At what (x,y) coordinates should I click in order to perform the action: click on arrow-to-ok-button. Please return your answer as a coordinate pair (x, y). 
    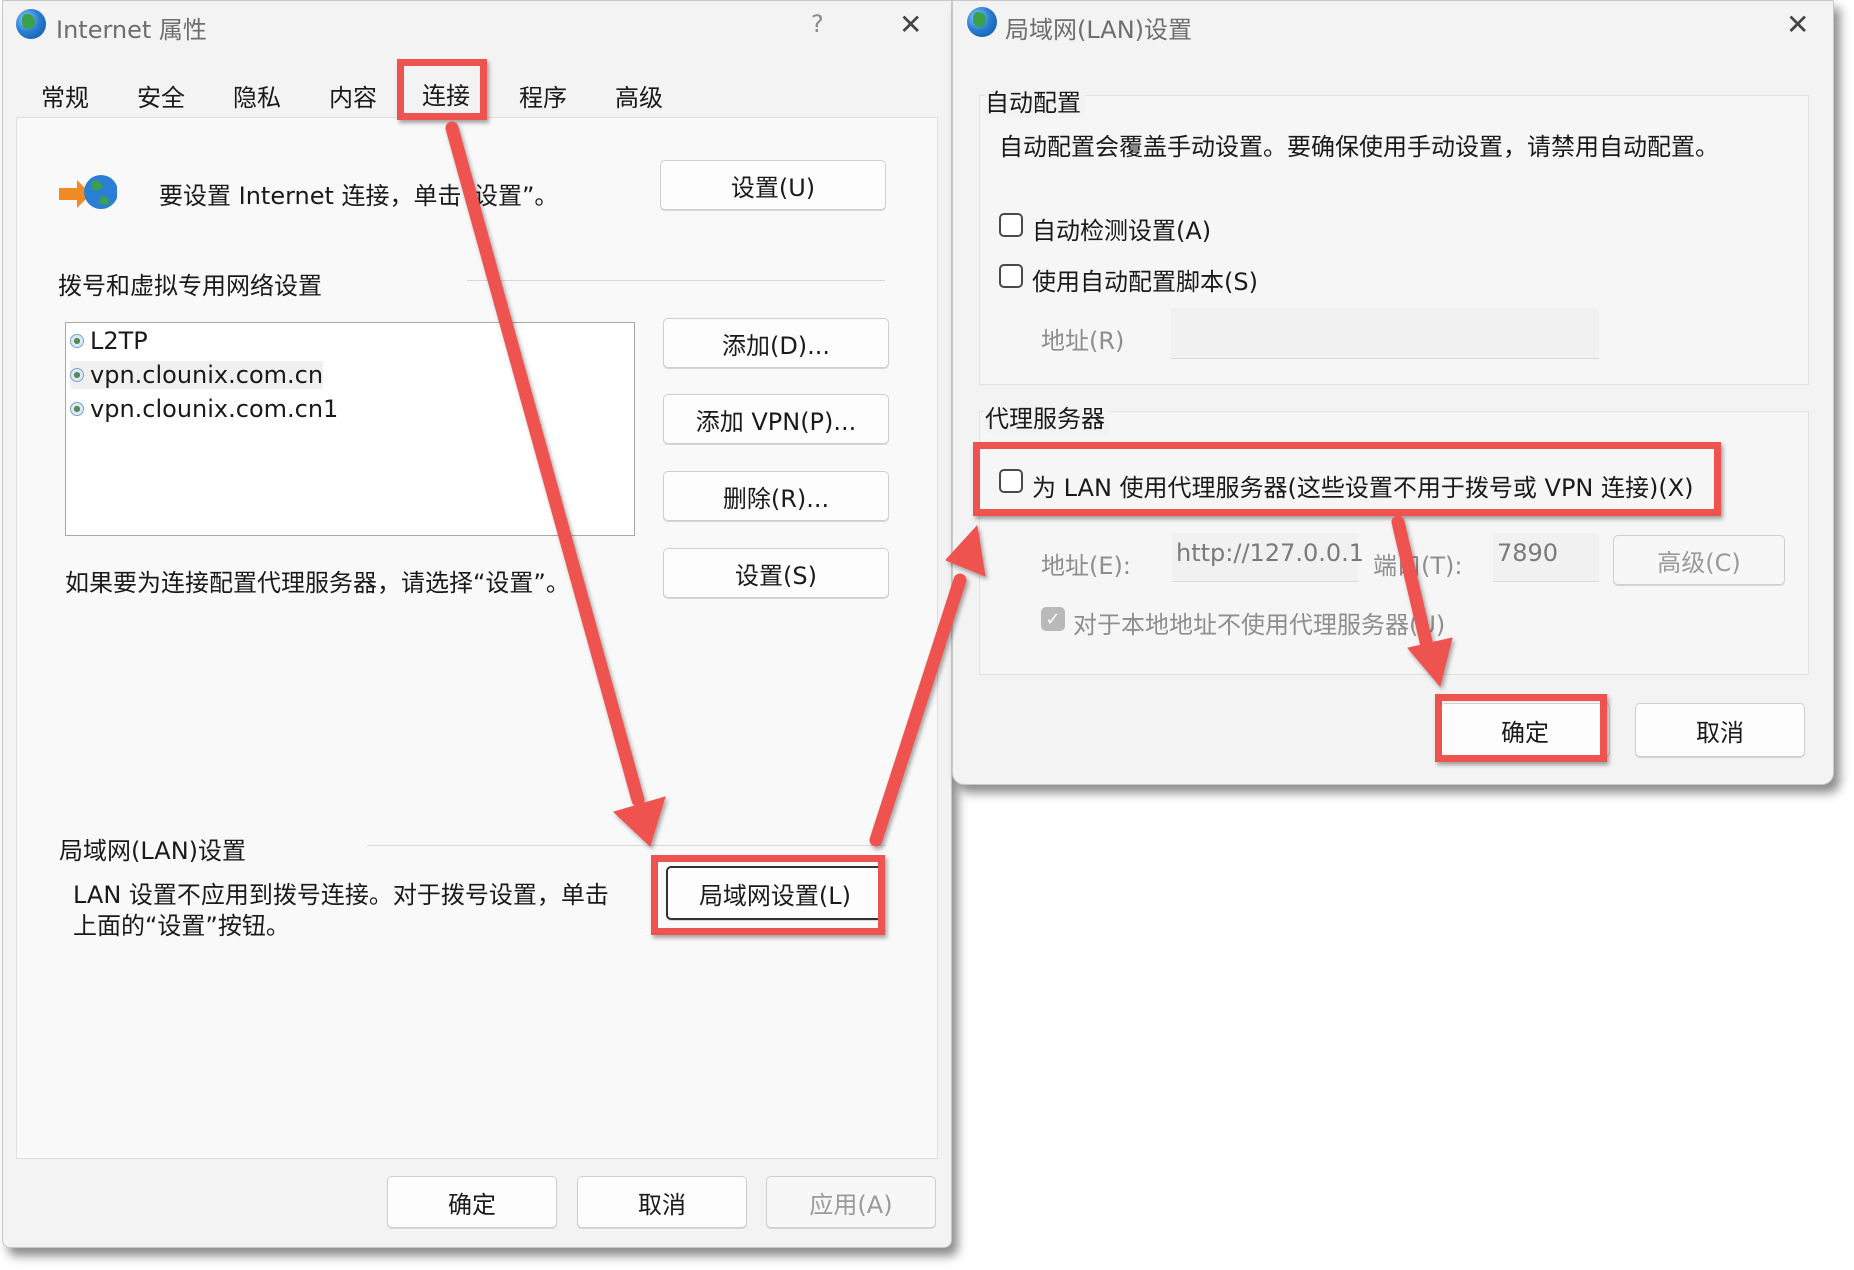
    Looking at the image, I should click on (1413, 586).